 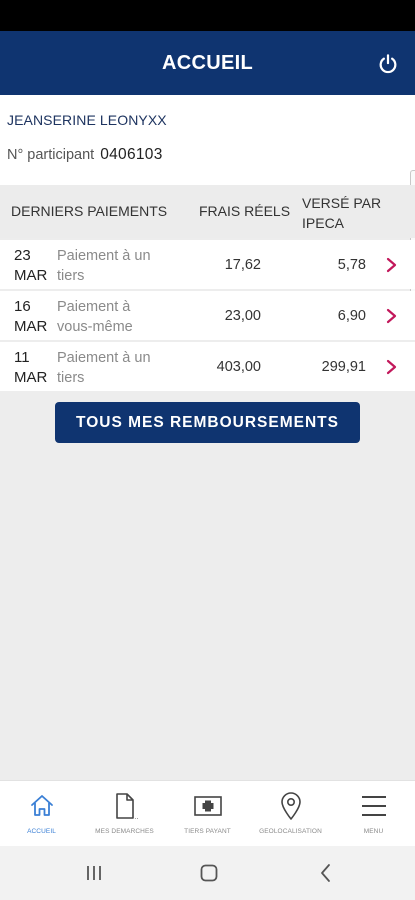 I want to click on payment-row: 23 MAR Paiement à un tiers 17,62 5,78, so click(x=207, y=264).